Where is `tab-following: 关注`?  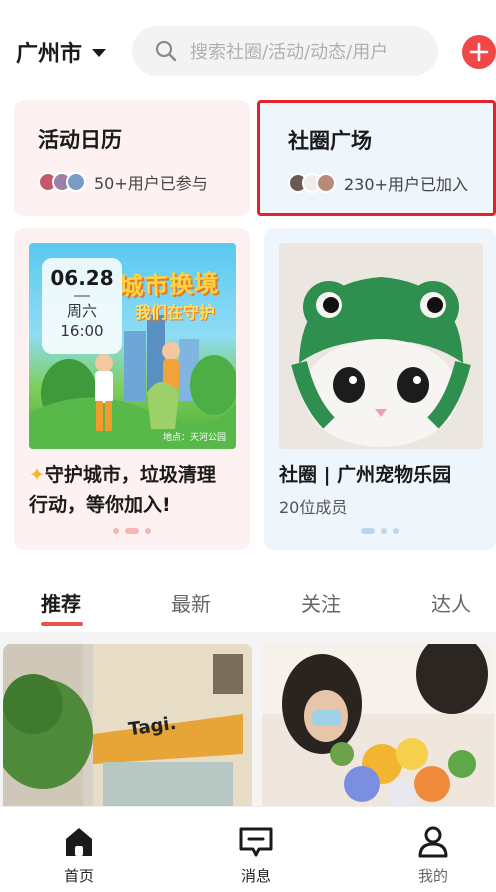
tab-following: 关注 is located at coordinates (321, 602).